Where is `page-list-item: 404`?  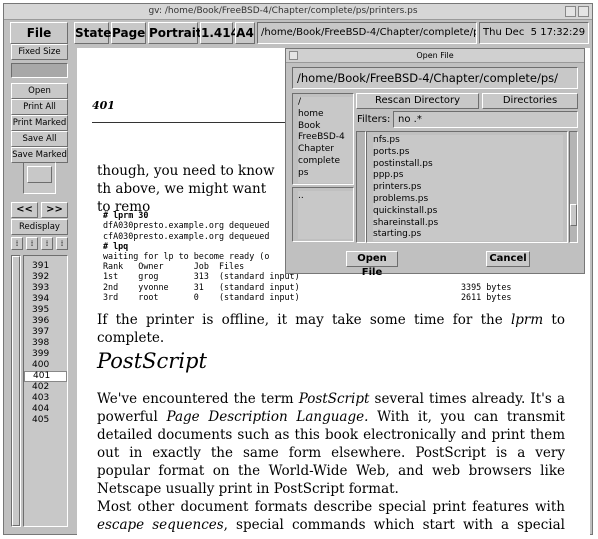
page-list-item: 404 is located at coordinates (45, 409).